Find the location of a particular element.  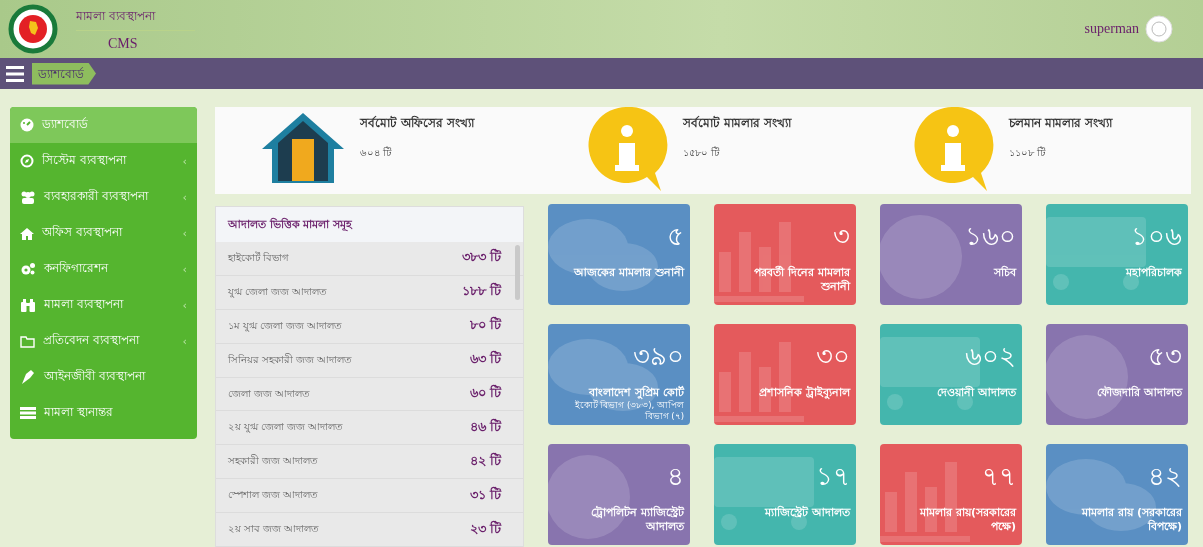

case-count: ৬৩ টি is located at coordinates (485, 359).